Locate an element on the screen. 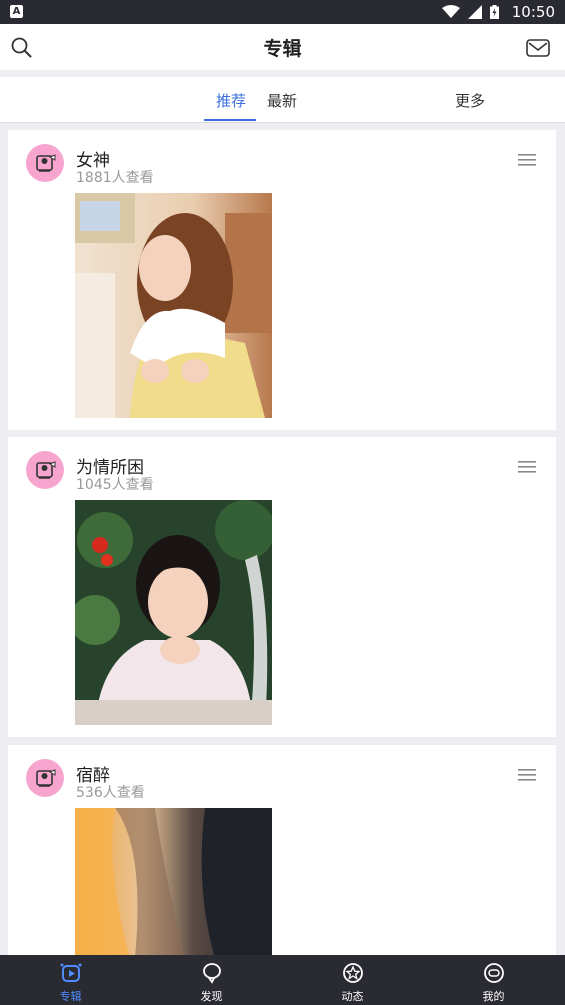  bottom-navigation: 专辑 发现 动态 我的 is located at coordinates (282, 980).